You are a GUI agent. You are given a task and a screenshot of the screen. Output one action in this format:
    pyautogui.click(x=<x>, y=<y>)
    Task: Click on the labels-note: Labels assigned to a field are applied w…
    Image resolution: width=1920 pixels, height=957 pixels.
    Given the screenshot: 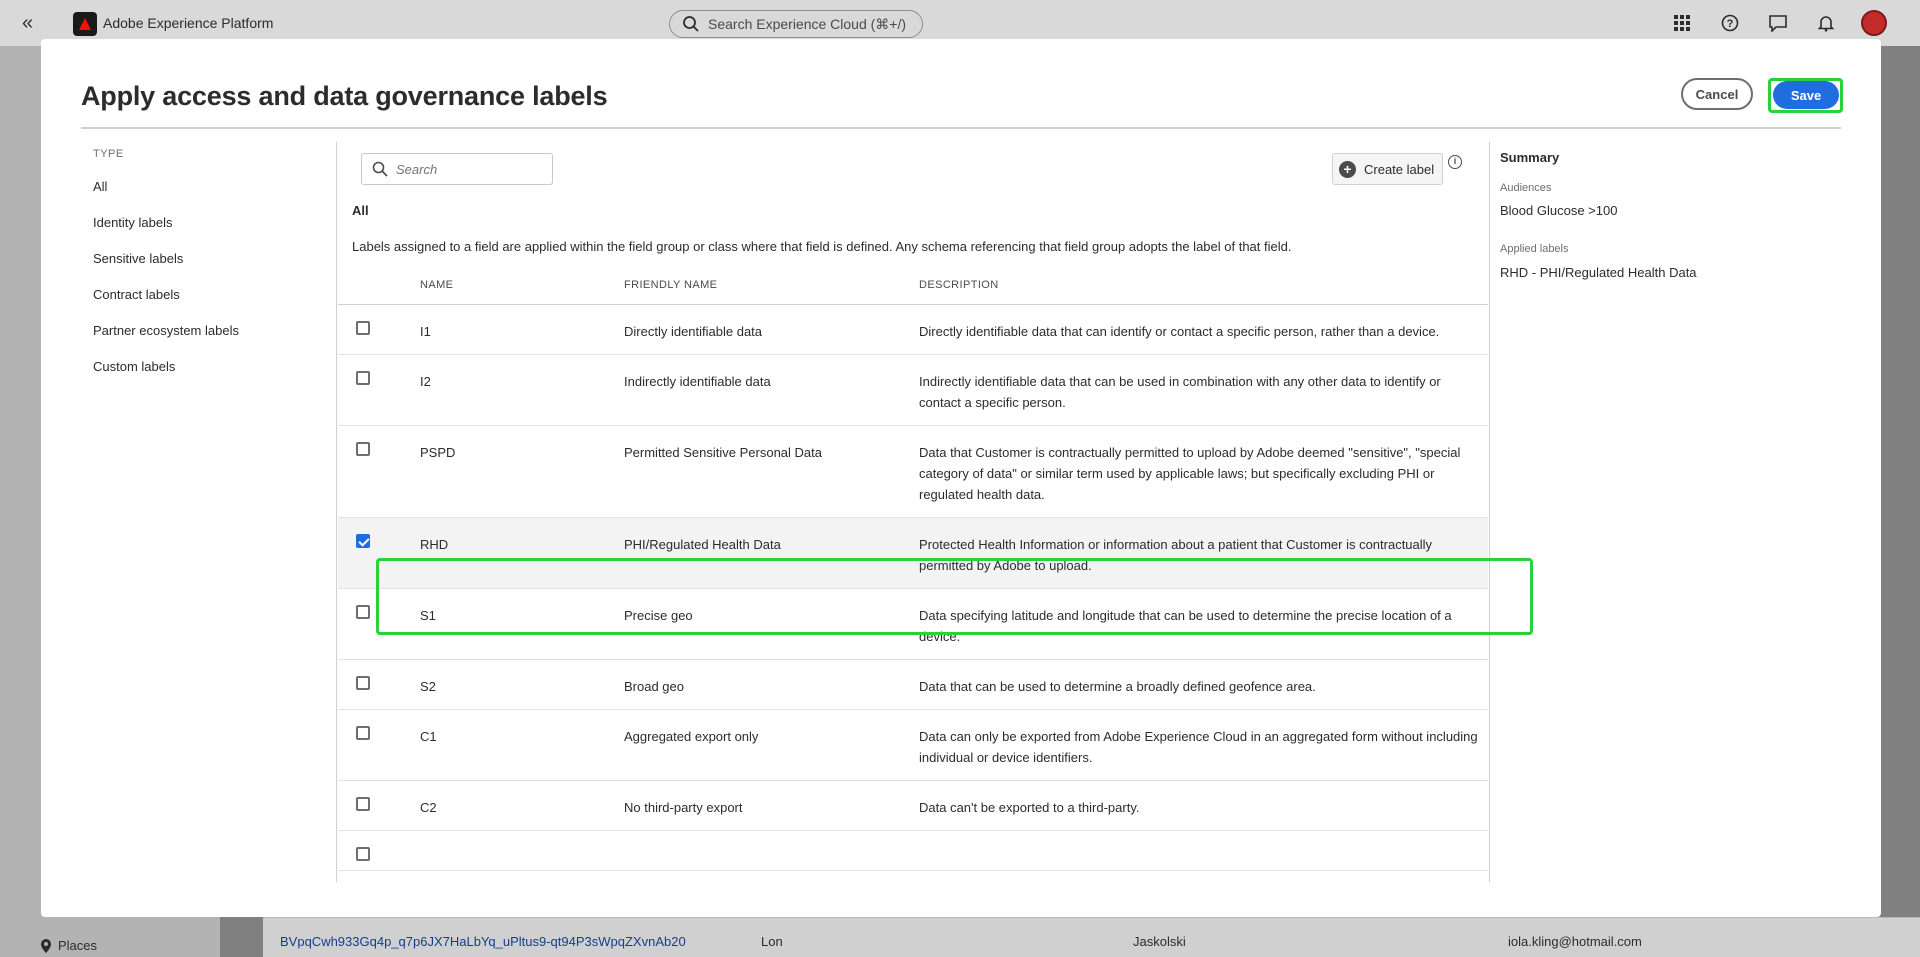 What is the action you would take?
    pyautogui.click(x=822, y=246)
    